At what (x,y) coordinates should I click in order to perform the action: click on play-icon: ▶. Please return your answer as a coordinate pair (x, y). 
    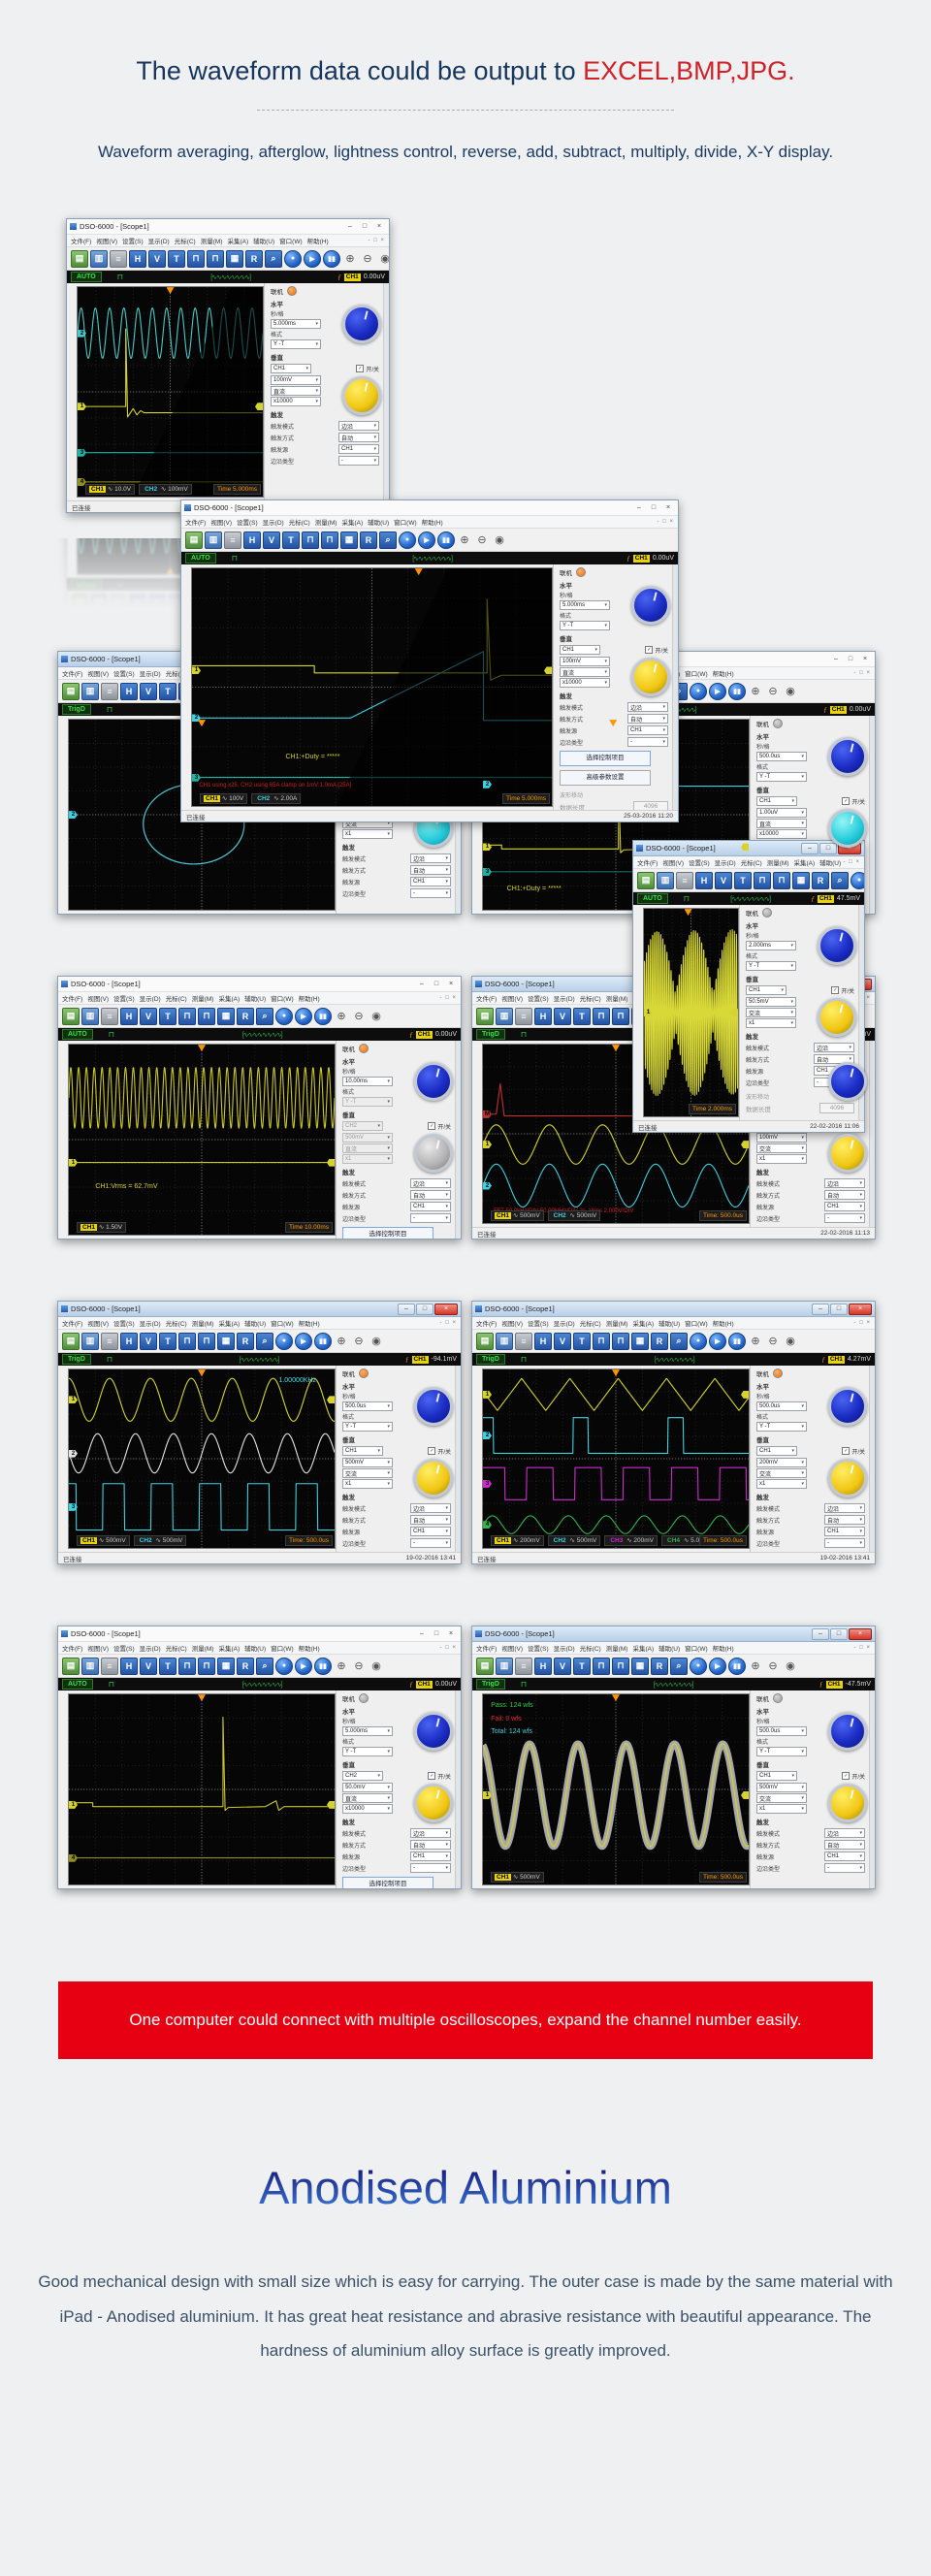
    Looking at the image, I should click on (718, 1341).